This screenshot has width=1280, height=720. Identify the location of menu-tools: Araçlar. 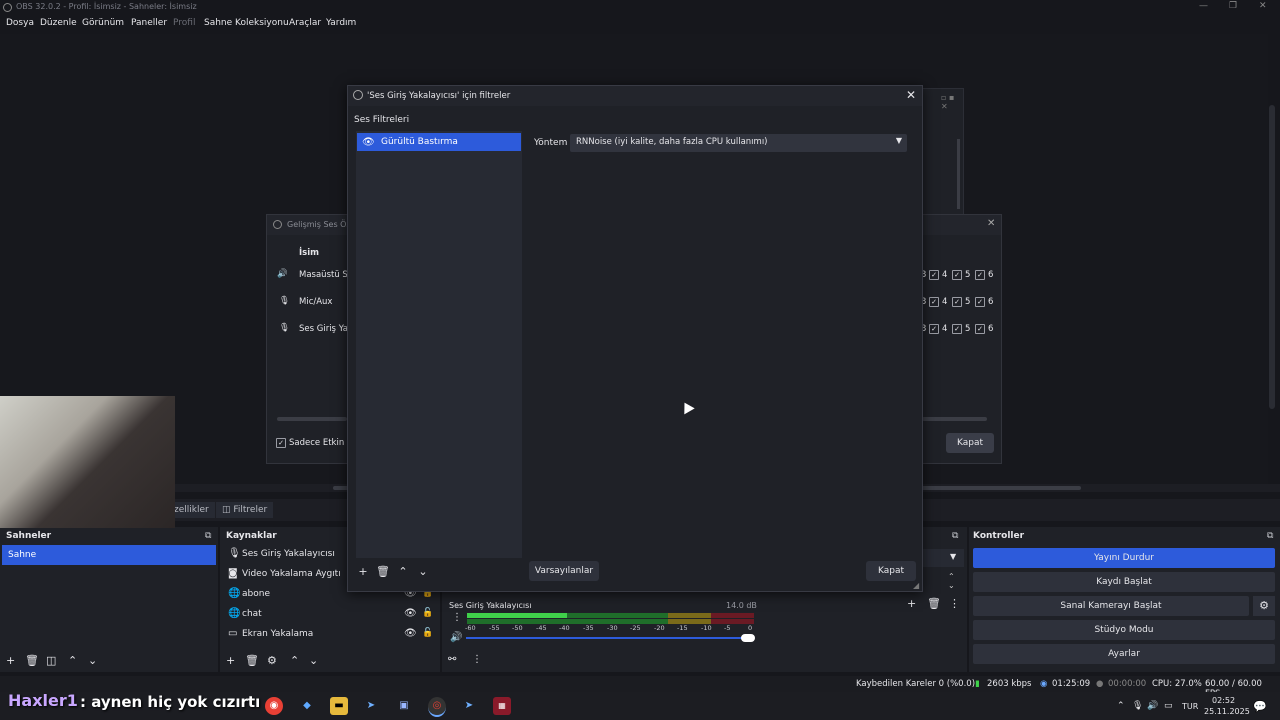
(305, 23).